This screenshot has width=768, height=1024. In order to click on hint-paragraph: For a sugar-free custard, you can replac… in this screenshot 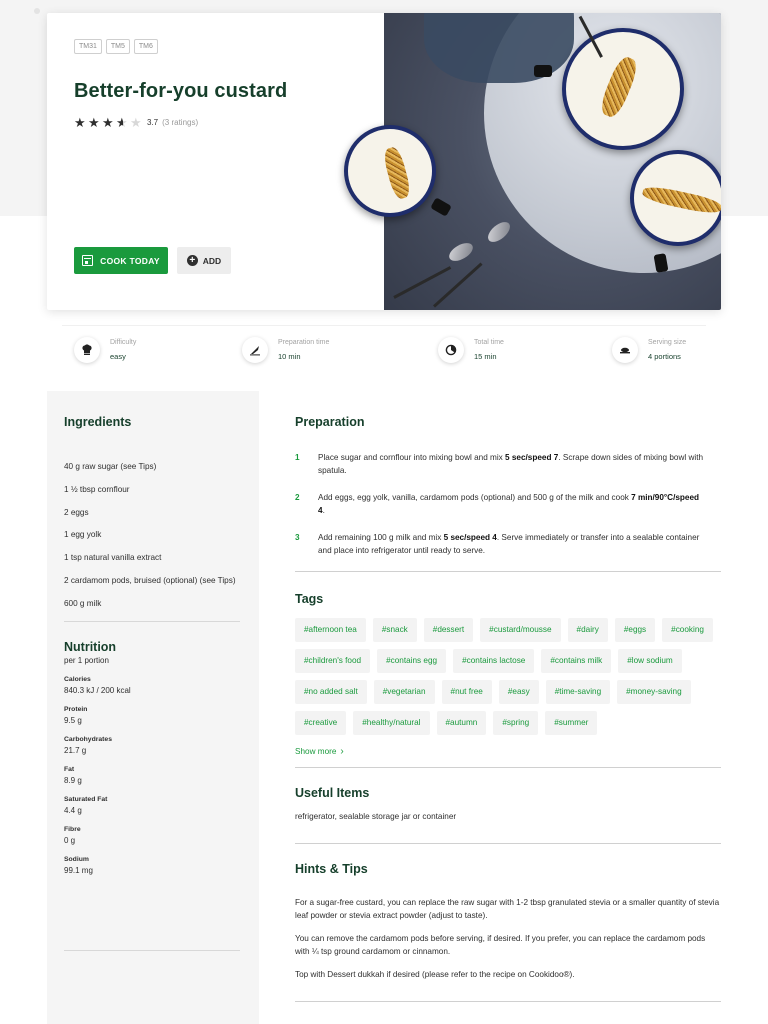, I will do `click(507, 909)`.